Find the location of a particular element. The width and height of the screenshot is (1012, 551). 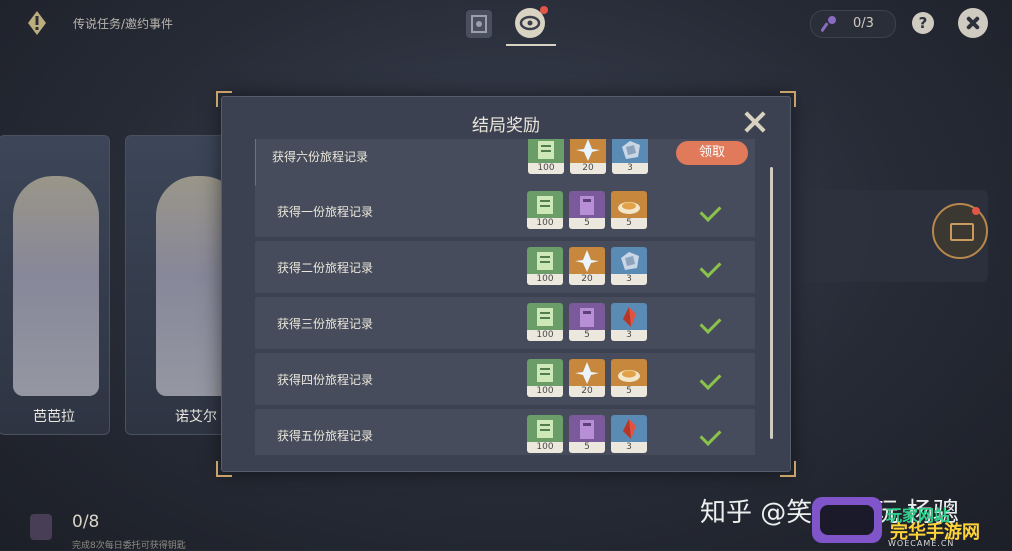

reward-label: 获得三份旅程记录 is located at coordinates (325, 324).